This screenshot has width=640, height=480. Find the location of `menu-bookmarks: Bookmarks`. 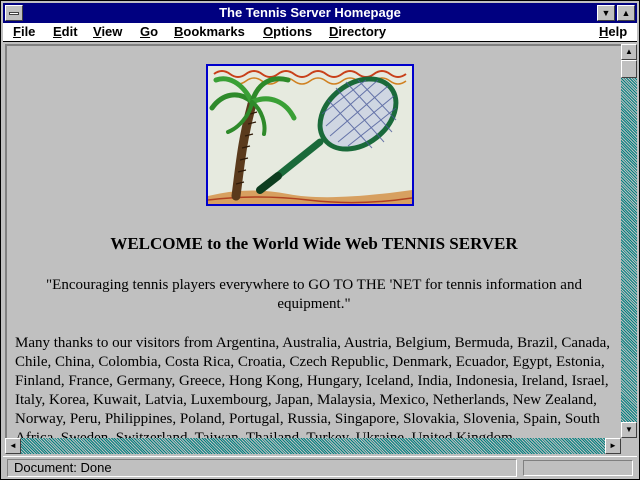

menu-bookmarks: Bookmarks is located at coordinates (209, 32).